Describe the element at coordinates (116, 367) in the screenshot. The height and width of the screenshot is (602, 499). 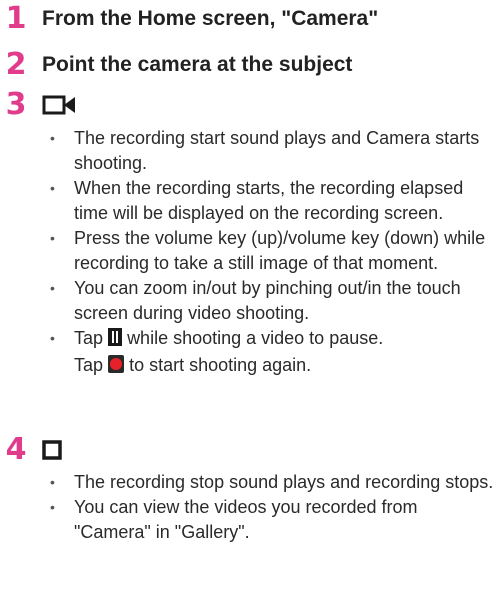
I see `record-icon` at that location.